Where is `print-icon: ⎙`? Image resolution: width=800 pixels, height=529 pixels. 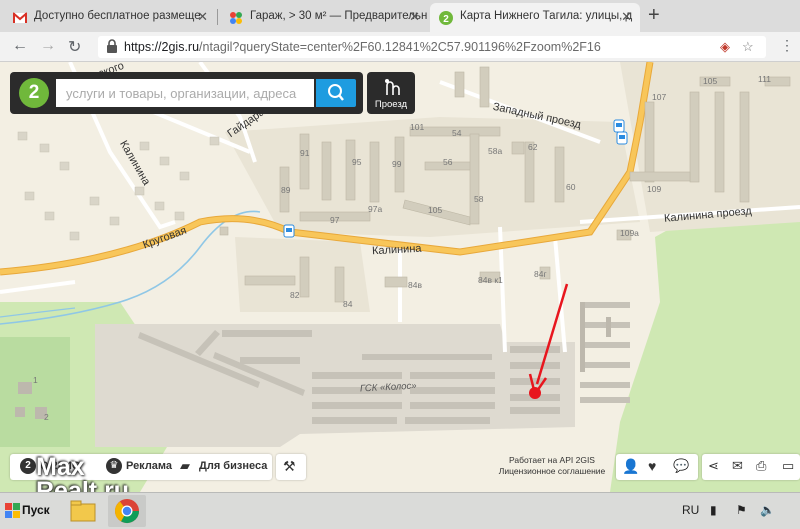
print-icon: ⎙ is located at coordinates (764, 466).